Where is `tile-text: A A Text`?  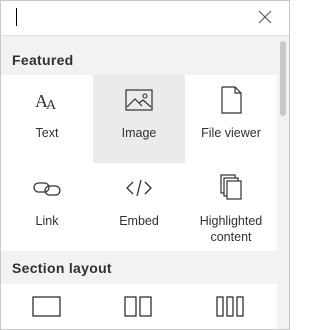 tile-text: A A Text is located at coordinates (47, 119).